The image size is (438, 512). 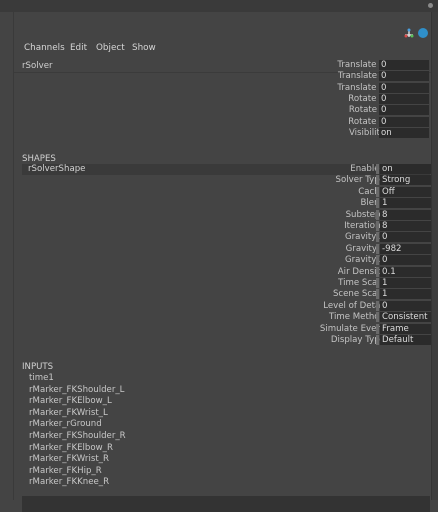 I want to click on input-node: rMarker_FKShoulder_R, so click(x=77, y=436).